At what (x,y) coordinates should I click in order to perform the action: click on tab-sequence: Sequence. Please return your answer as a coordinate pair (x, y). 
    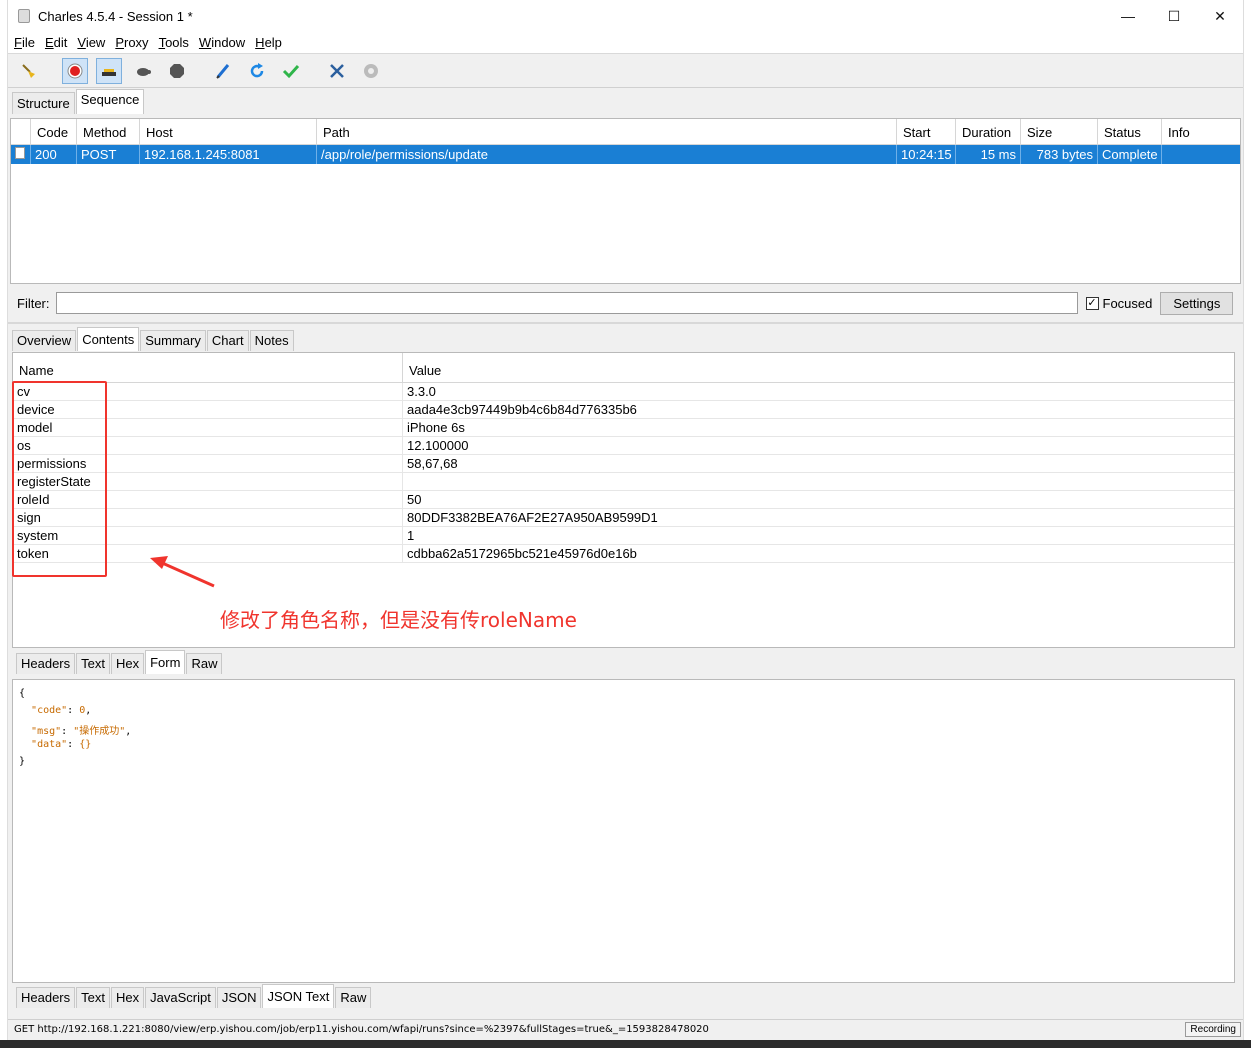
    Looking at the image, I should click on (110, 101).